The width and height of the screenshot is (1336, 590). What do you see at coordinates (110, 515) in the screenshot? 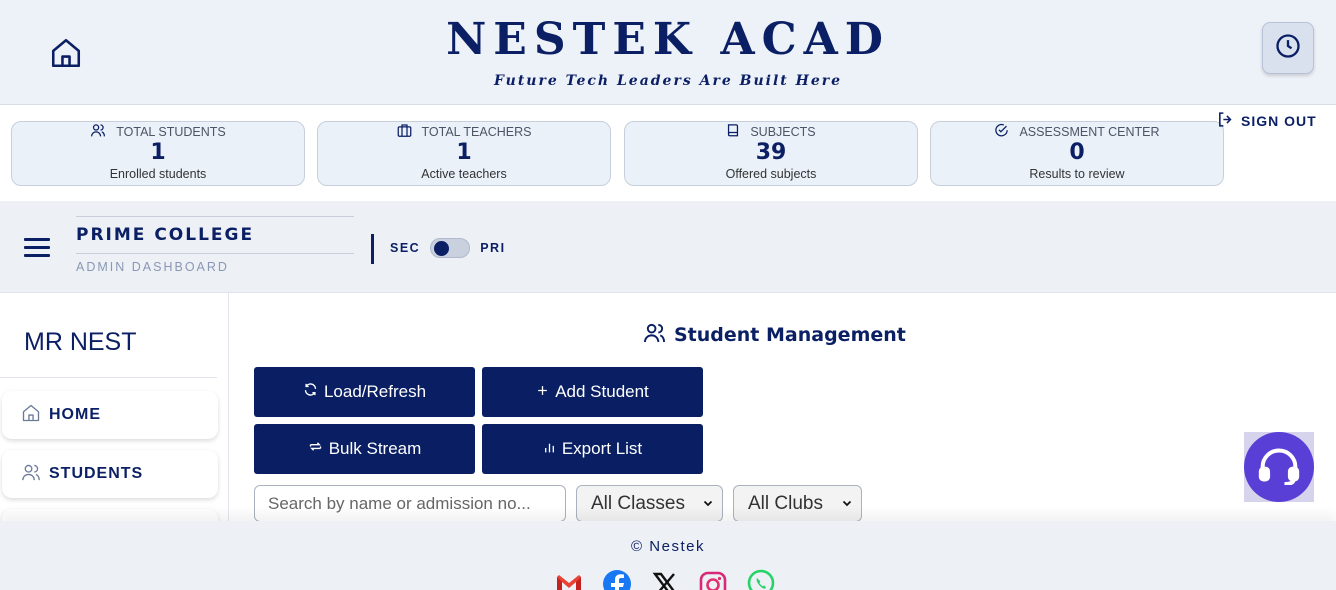
I see `sidebar-item-next` at bounding box center [110, 515].